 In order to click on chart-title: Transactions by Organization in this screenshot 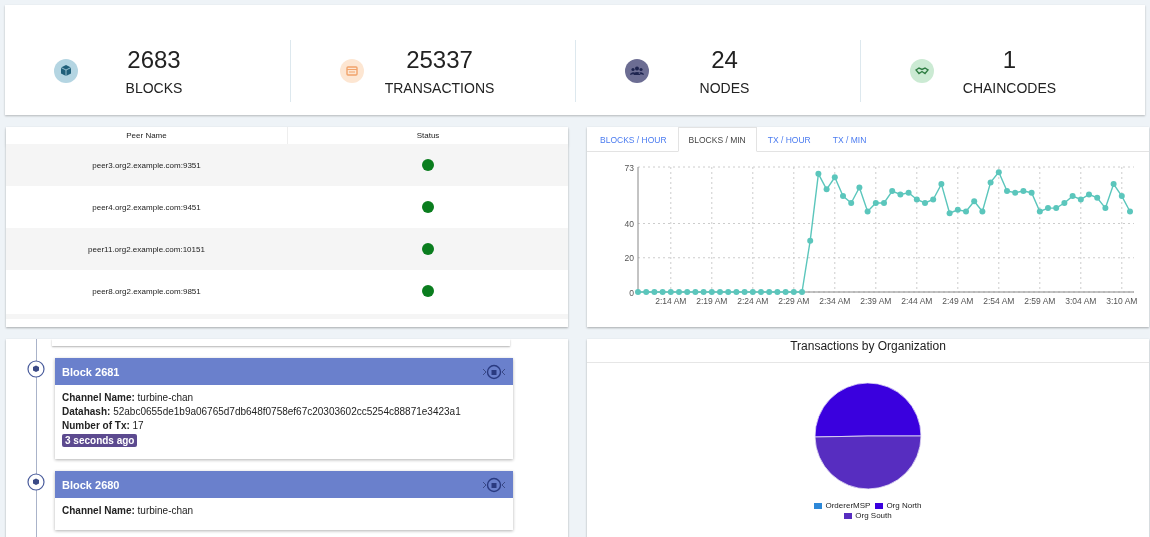, I will do `click(868, 351)`.